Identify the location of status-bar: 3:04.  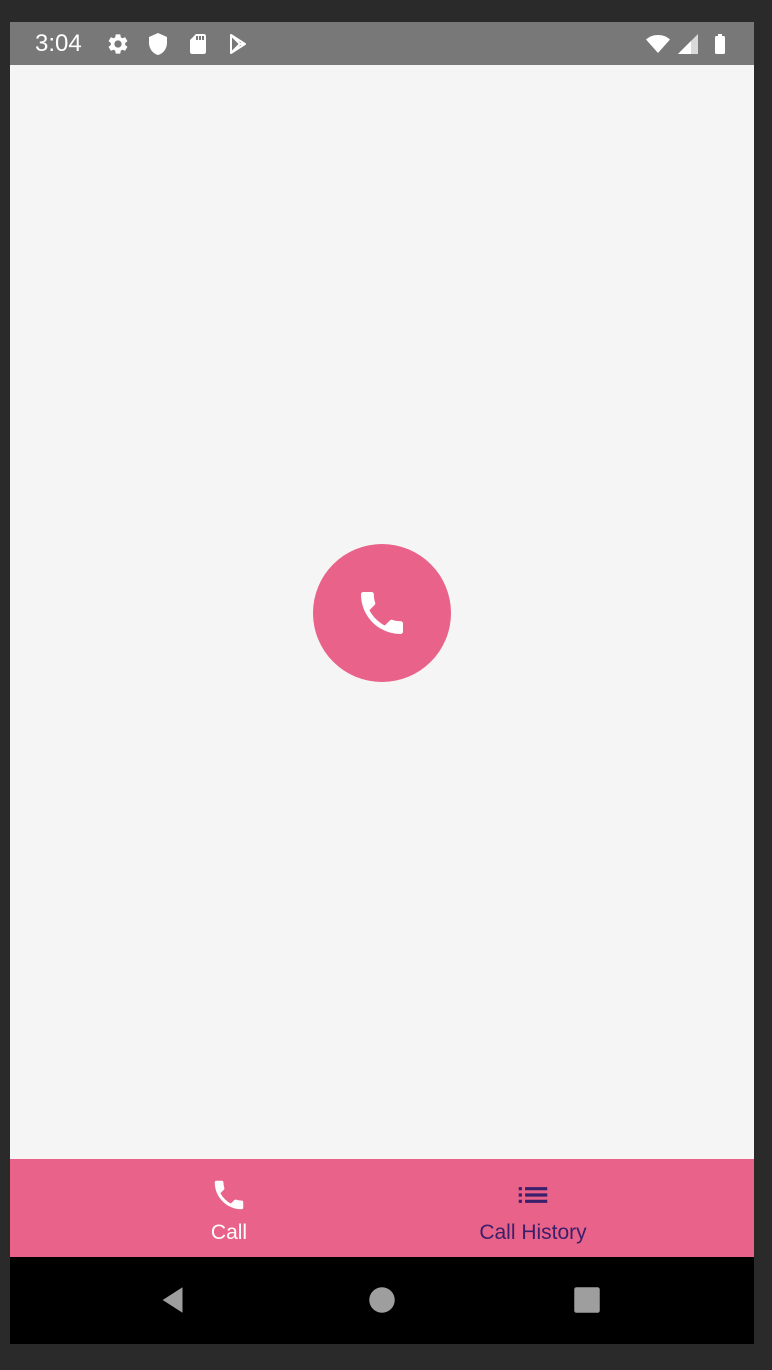
(382, 43).